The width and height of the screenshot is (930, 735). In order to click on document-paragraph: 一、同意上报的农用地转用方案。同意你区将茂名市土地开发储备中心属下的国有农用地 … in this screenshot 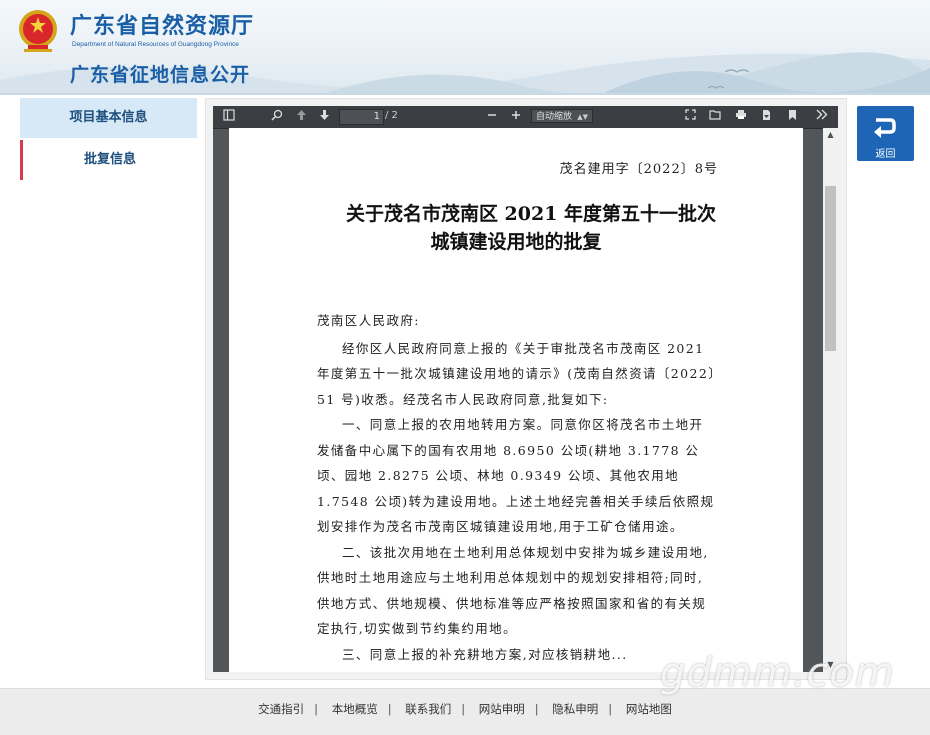, I will do `click(516, 475)`.